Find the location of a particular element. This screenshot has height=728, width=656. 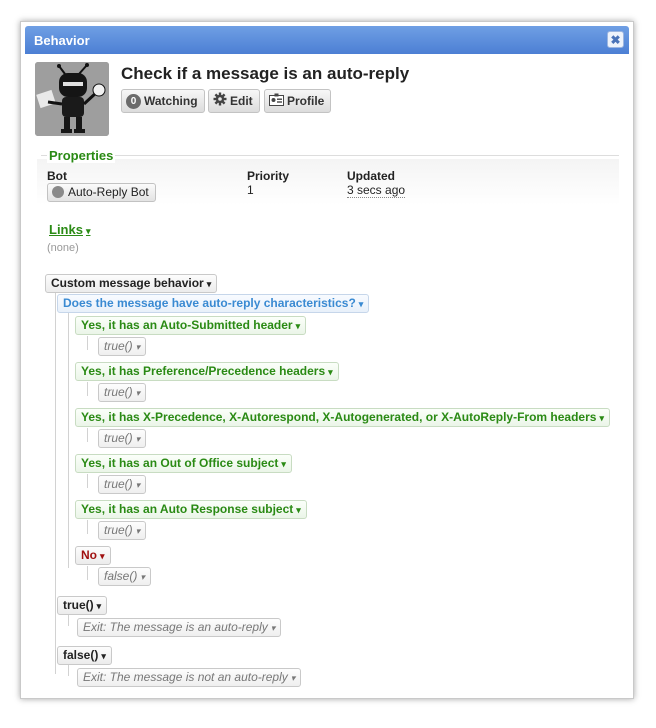

branch-label: Yes, it has an Out of Office subject is located at coordinates (180, 463).